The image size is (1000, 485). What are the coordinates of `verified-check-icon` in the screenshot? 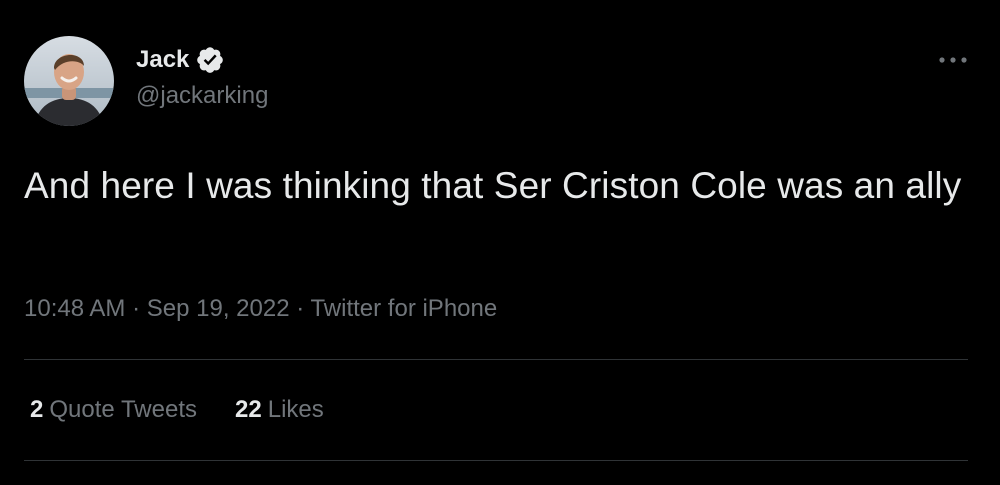 It's located at (210, 60).